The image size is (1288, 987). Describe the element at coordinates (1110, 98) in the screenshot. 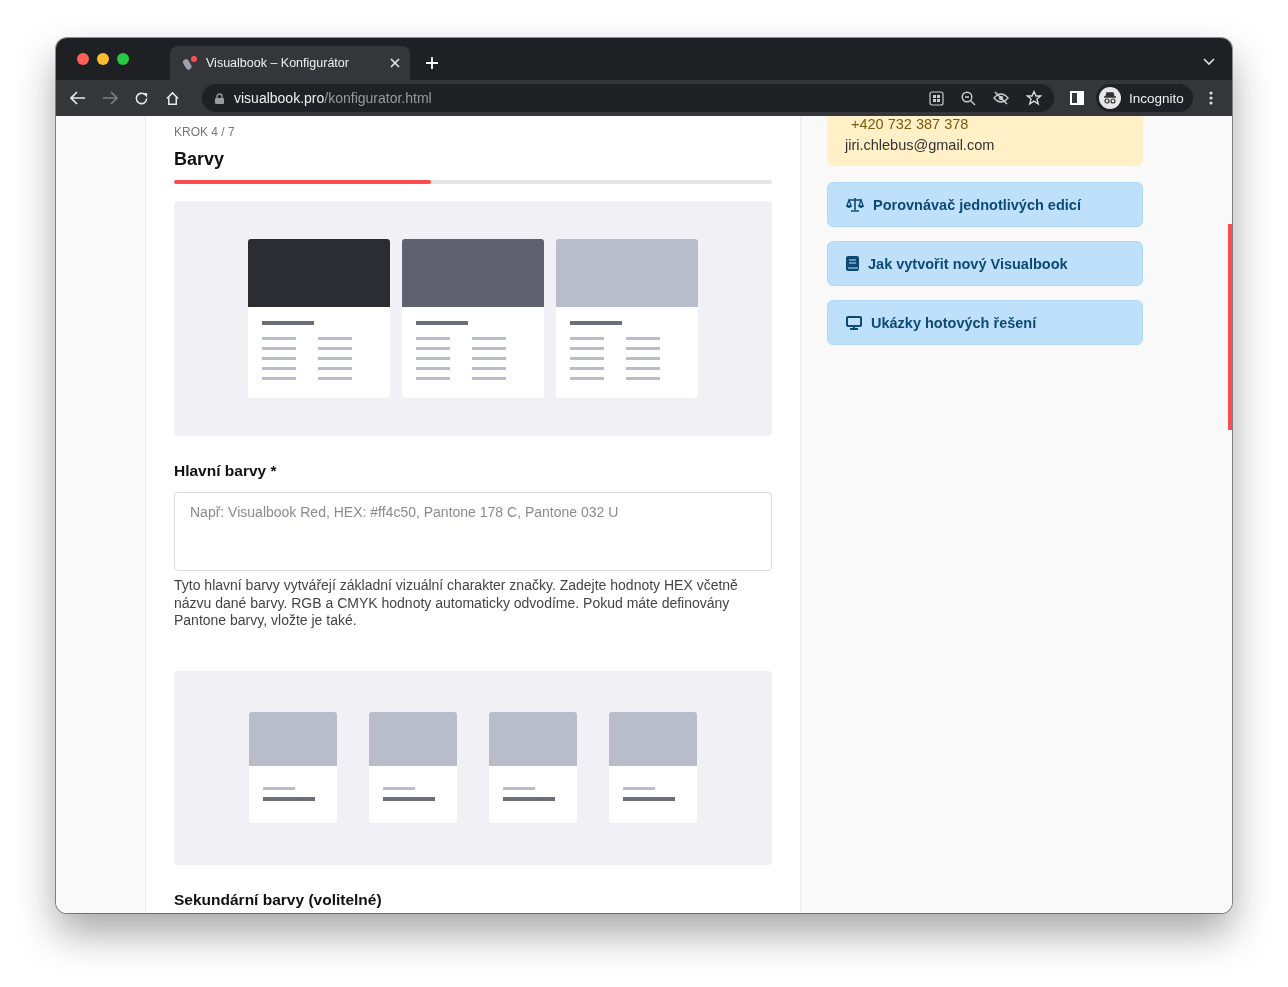

I see `incognito-icon` at that location.